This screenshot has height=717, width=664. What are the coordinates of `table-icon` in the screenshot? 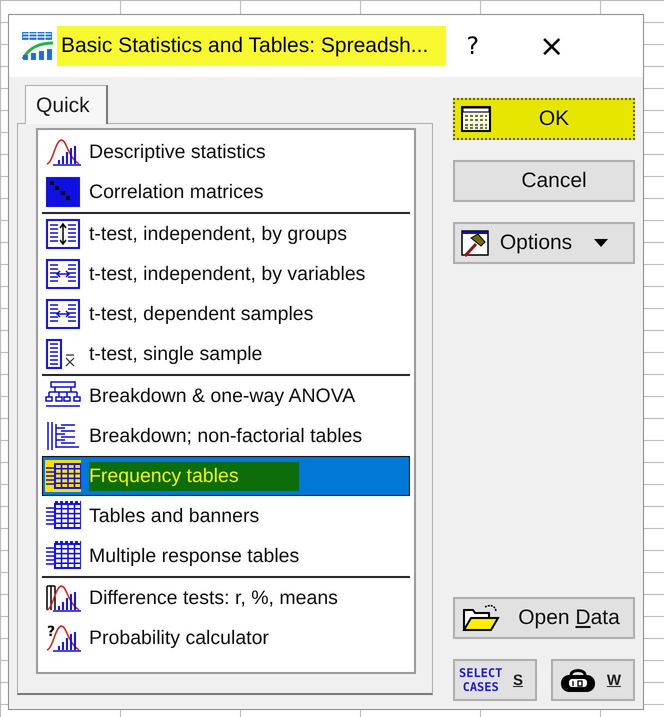 It's located at (476, 119).